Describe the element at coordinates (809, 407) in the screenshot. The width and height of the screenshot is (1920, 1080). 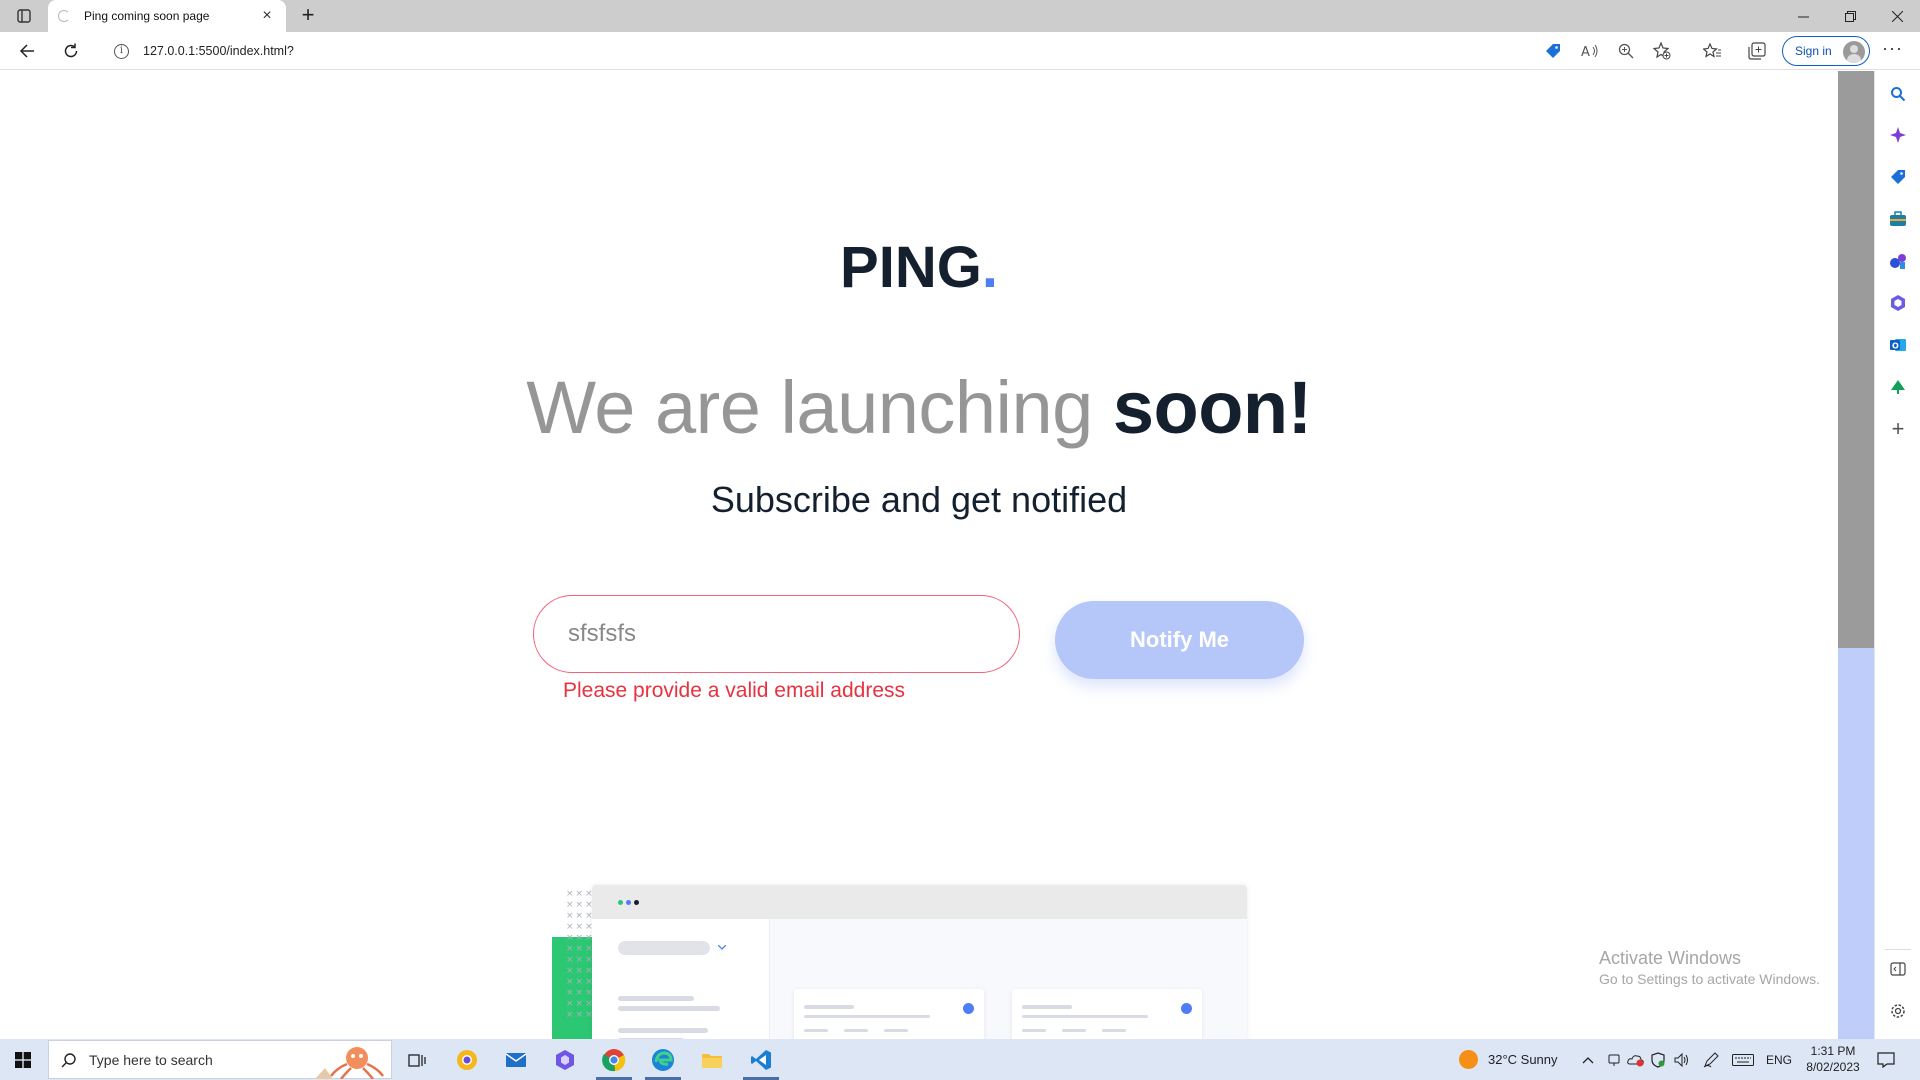
I see `headline-light: We are launching` at that location.